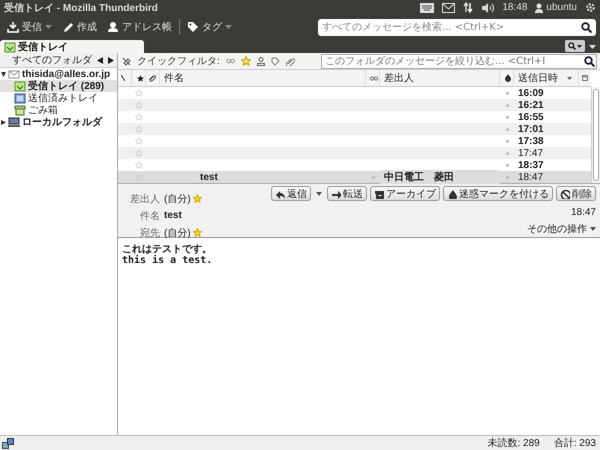 This screenshot has width=600, height=450. I want to click on column-header: 差出人, so click(440, 78).